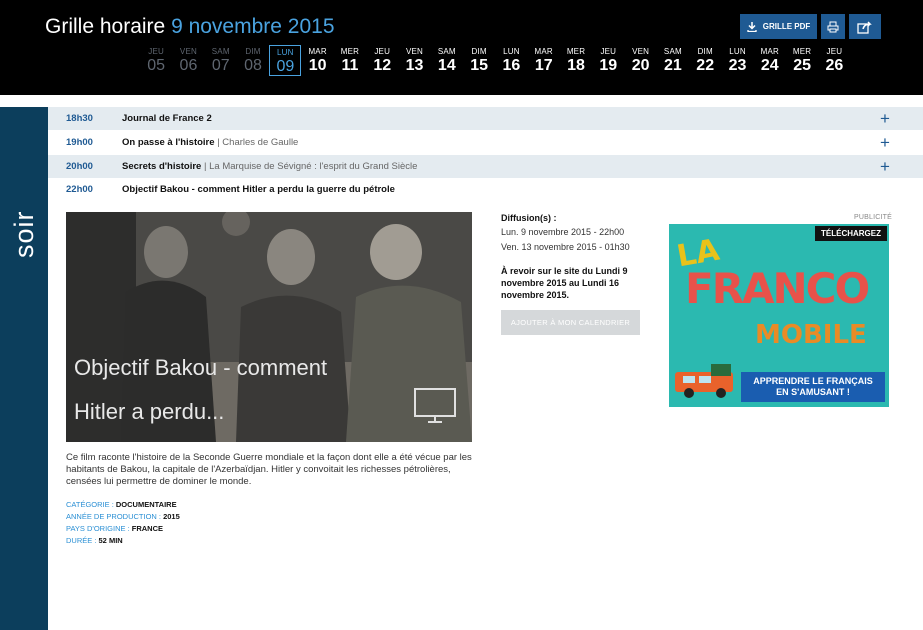  Describe the element at coordinates (79, 189) in the screenshot. I see `row-time: 22h00` at that location.